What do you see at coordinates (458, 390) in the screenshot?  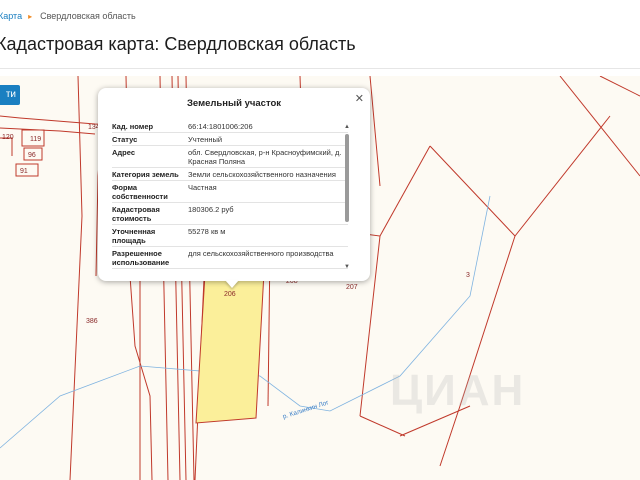 I see `watermark-logo: ЦИАН` at bounding box center [458, 390].